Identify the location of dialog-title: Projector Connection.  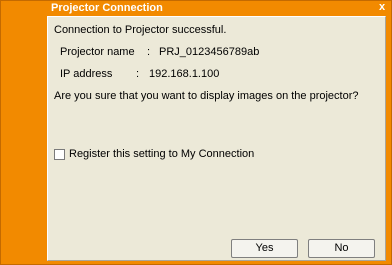
(107, 8).